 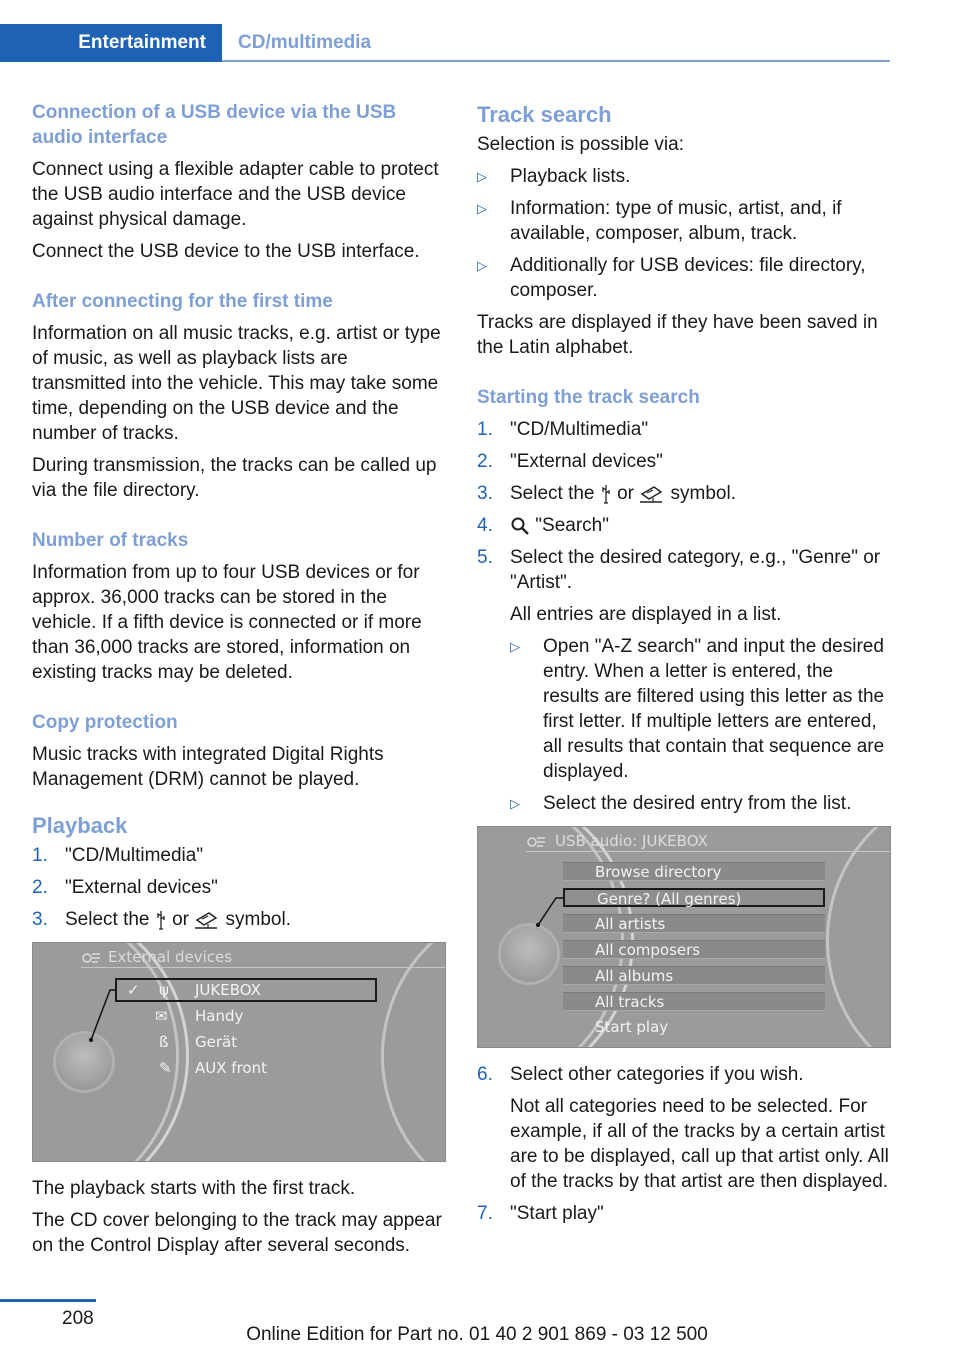 I want to click on search-step: 2. "External devices", so click(x=570, y=461).